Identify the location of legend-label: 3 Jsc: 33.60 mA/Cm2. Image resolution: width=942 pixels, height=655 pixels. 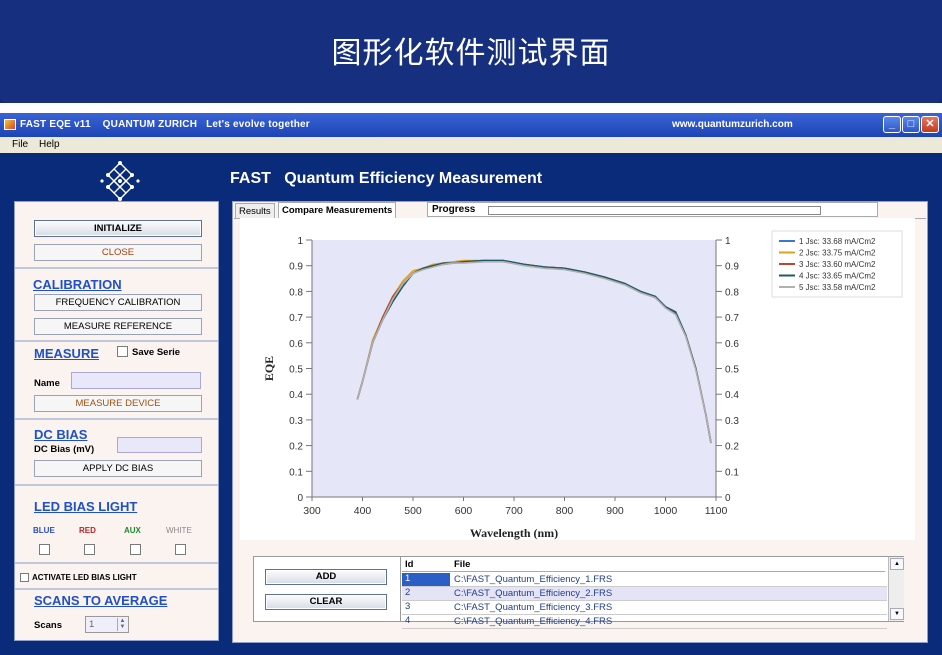
(837, 264).